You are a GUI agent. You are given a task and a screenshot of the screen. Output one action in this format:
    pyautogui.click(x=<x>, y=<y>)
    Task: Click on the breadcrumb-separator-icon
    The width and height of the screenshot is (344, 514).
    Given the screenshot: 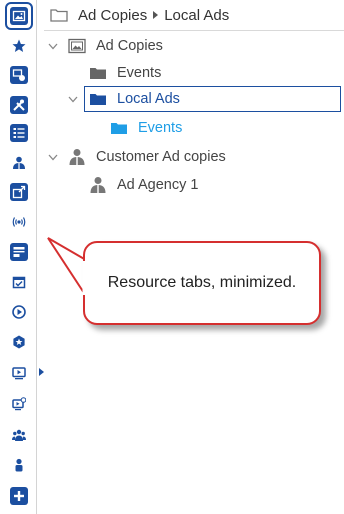 What is the action you would take?
    pyautogui.click(x=156, y=15)
    